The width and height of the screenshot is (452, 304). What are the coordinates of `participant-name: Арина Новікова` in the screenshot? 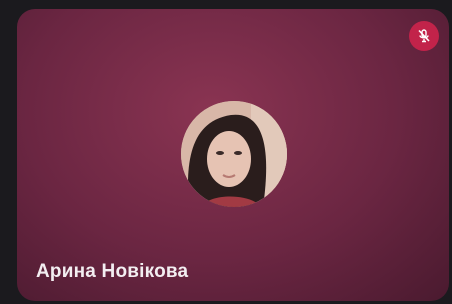 It's located at (112, 271).